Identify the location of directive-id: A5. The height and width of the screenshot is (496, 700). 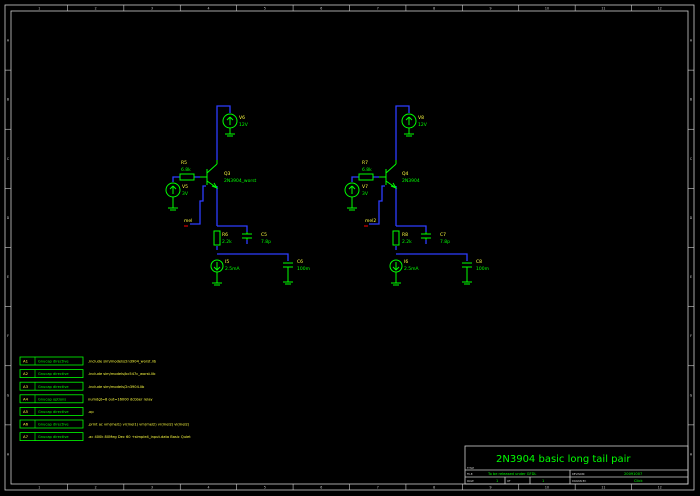
(26, 411).